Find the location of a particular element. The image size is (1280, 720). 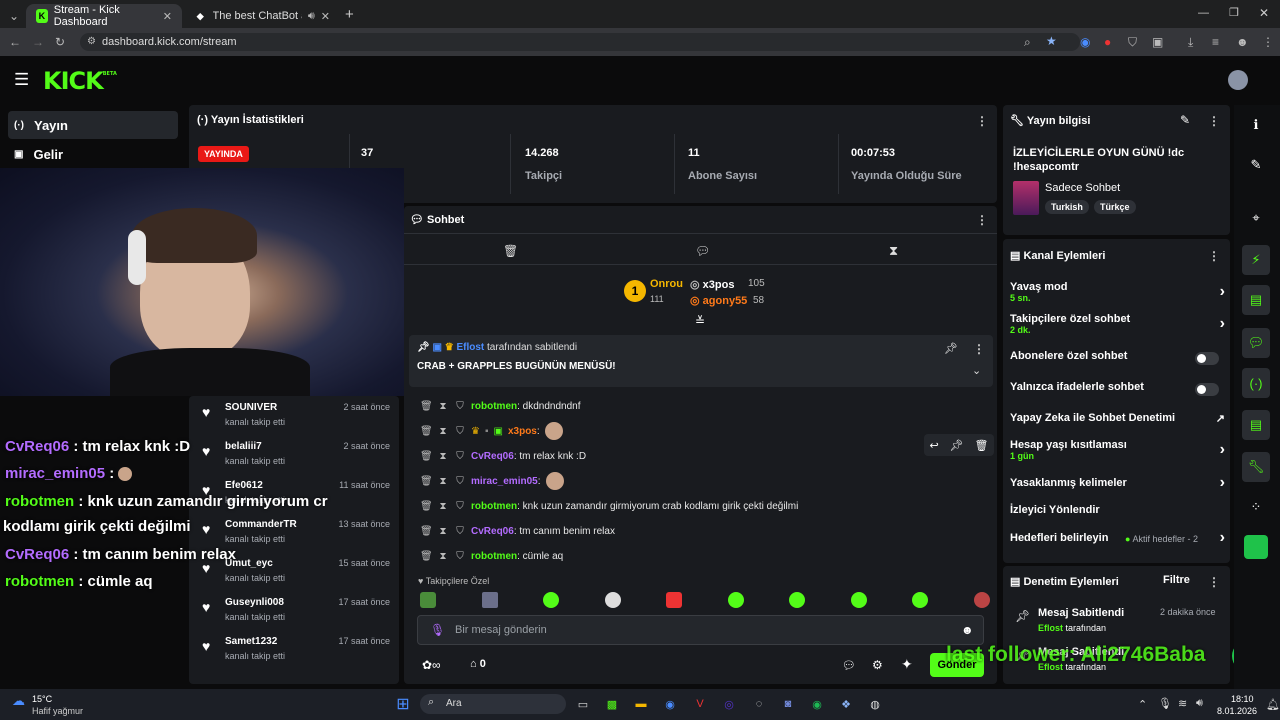

valorant-icon: V is located at coordinates (700, 704).